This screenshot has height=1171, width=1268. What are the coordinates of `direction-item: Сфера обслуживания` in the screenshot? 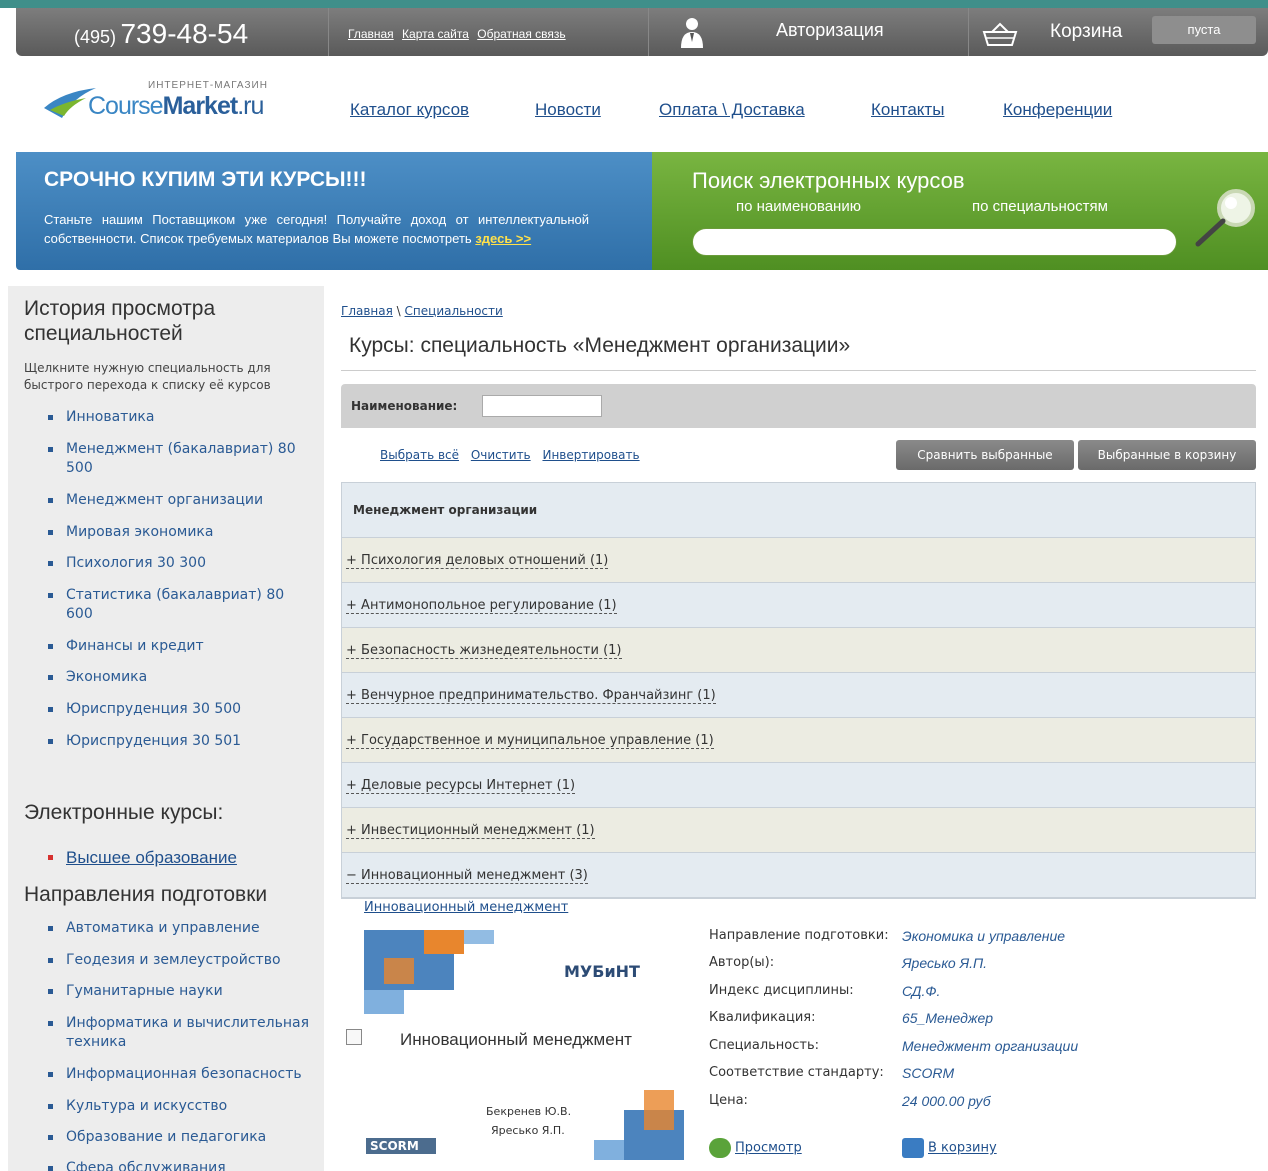 It's located at (179, 1165).